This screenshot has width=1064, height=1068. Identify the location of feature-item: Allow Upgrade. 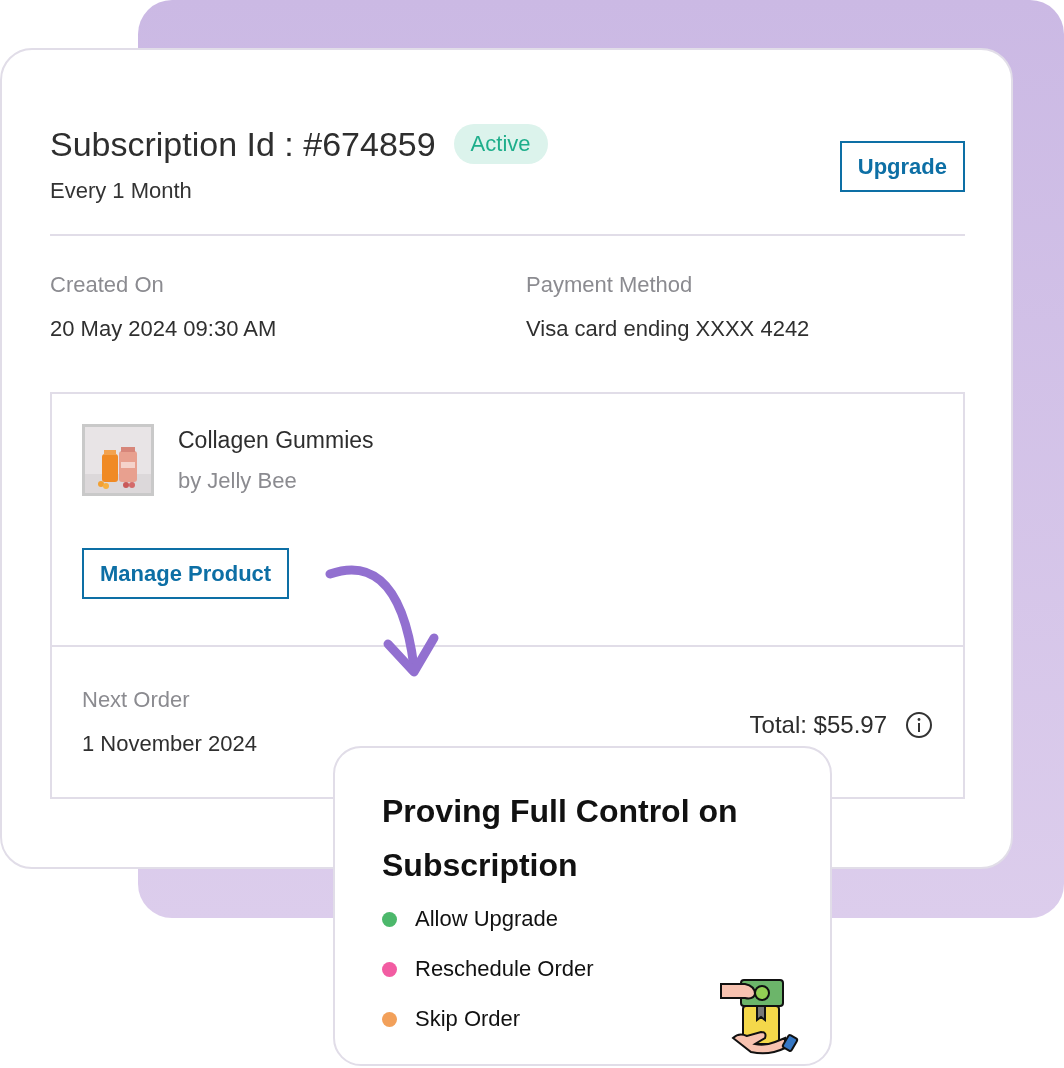
(487, 919).